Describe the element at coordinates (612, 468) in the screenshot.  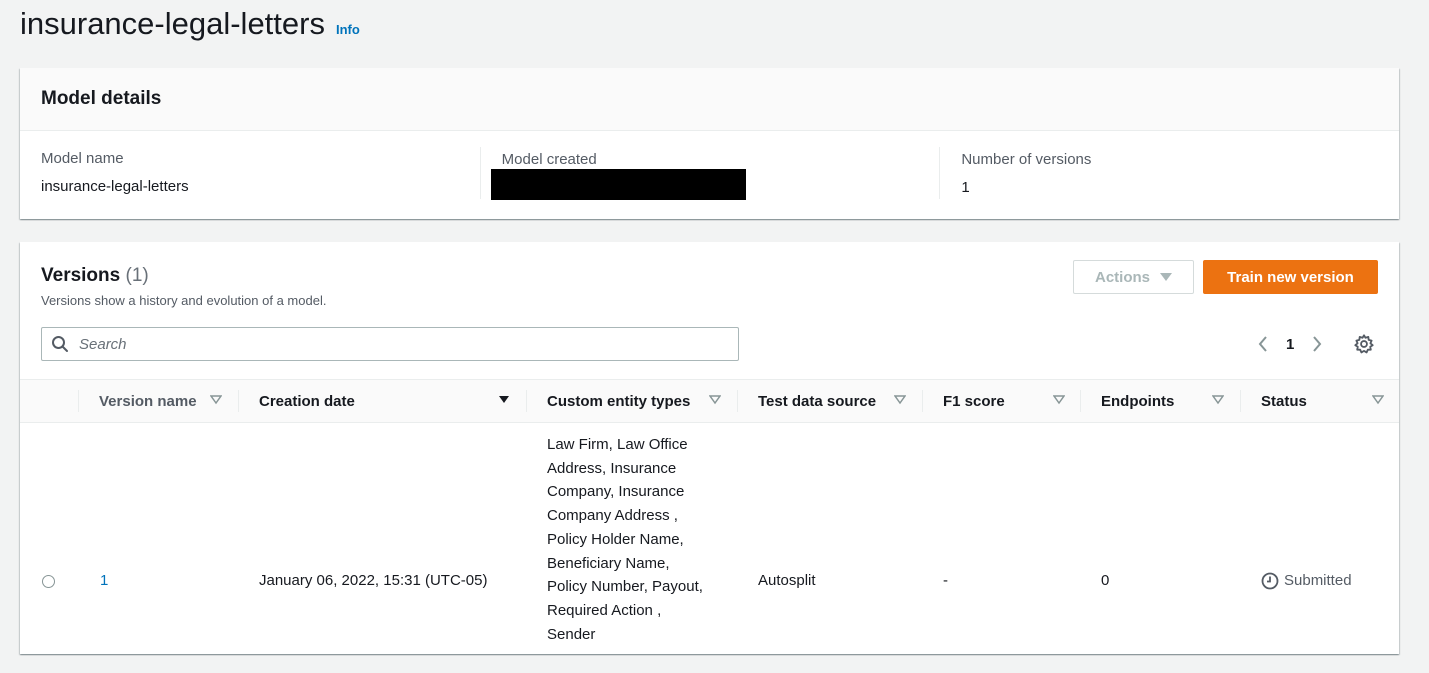
I see `entity-line: Address, Insurance` at that location.